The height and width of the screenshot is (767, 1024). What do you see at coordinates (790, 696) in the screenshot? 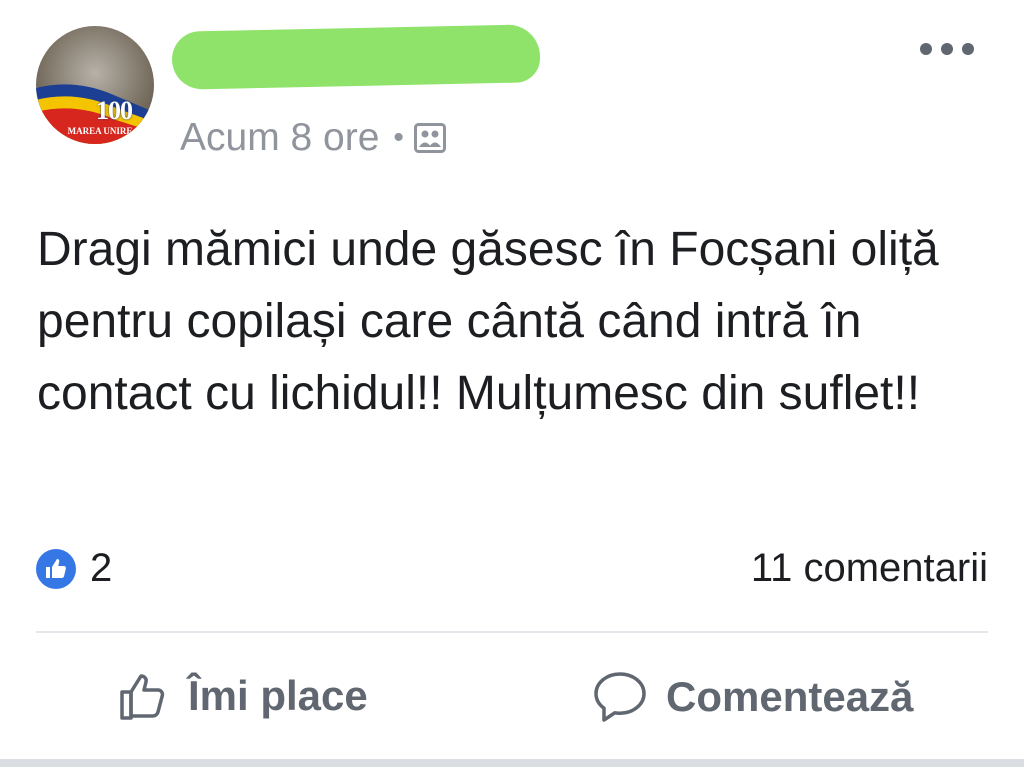
I see `comment-button-label: Comentează` at bounding box center [790, 696].